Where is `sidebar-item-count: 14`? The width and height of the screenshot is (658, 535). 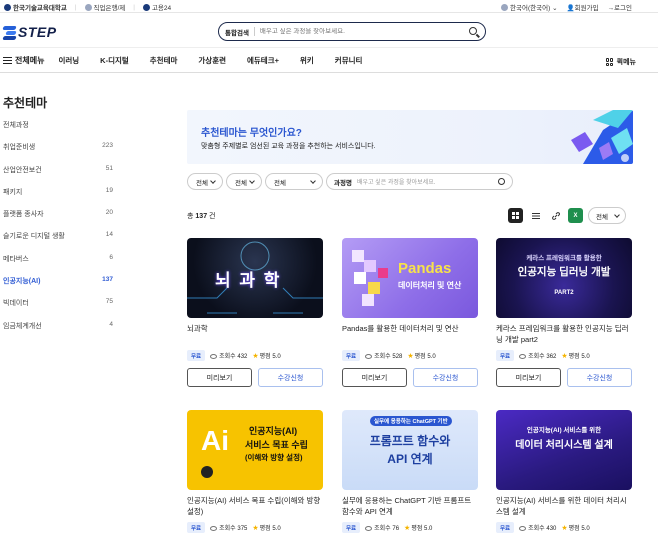 sidebar-item-count: 14 is located at coordinates (109, 235).